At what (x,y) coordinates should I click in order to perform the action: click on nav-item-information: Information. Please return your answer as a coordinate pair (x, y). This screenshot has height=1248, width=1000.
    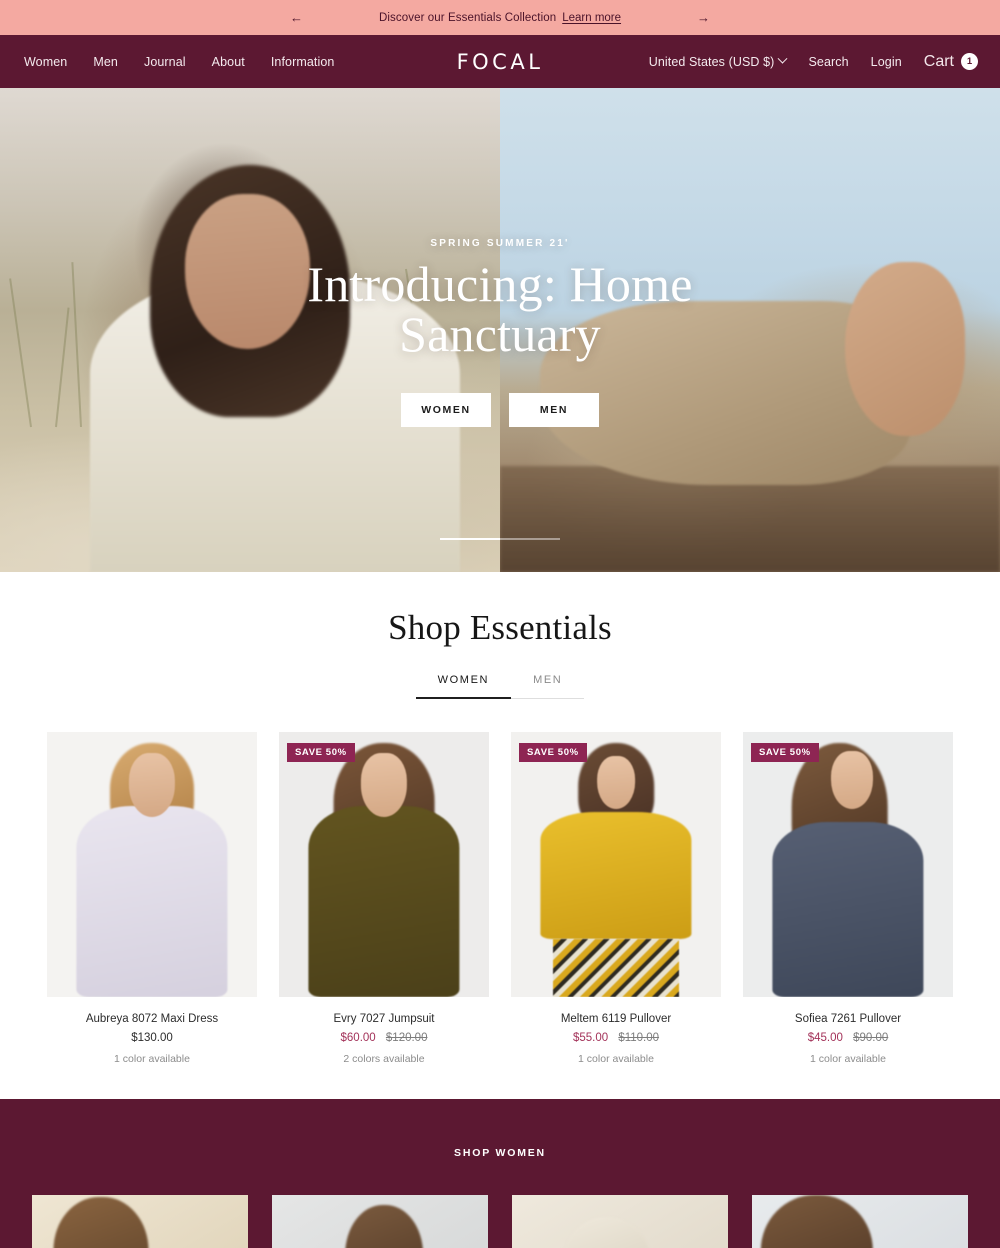
    Looking at the image, I should click on (303, 62).